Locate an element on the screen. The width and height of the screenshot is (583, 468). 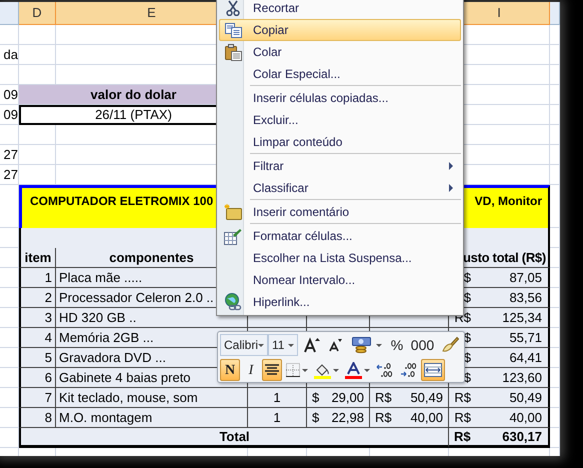
font-color-icon is located at coordinates (353, 370).